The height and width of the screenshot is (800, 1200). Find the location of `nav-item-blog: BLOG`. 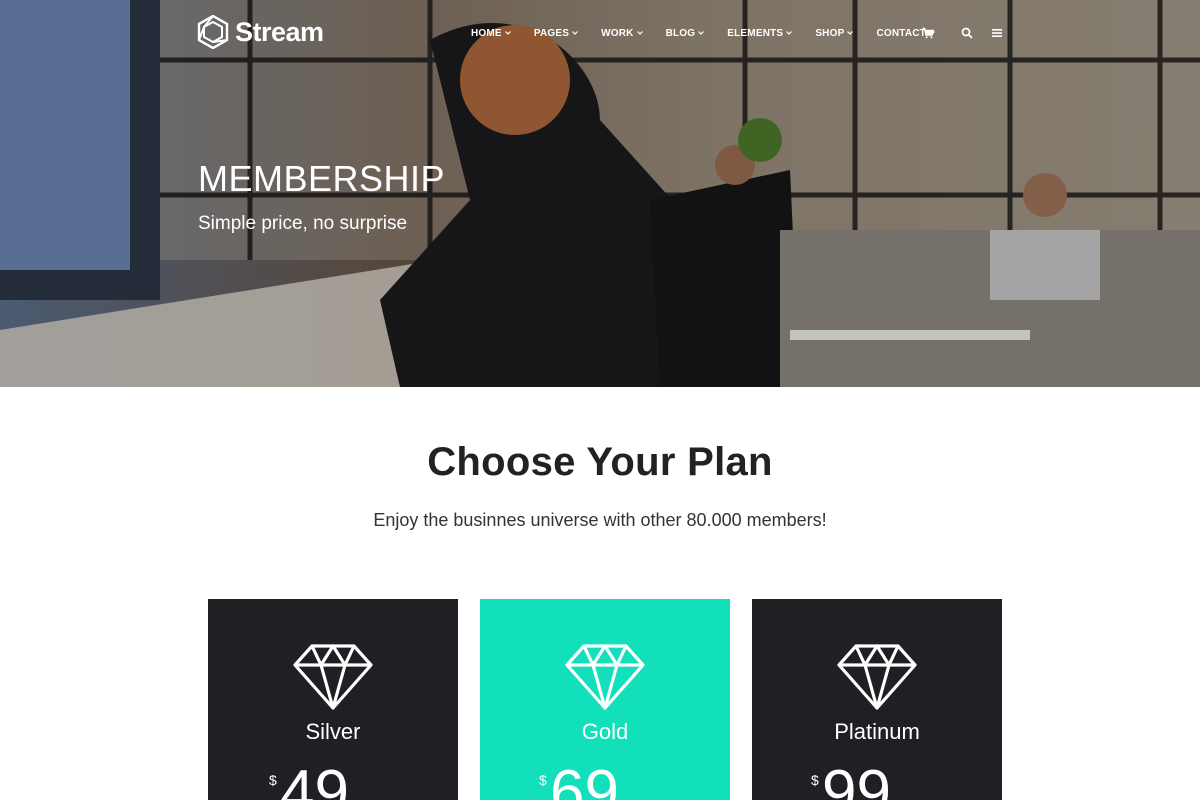

nav-item-blog: BLOG is located at coordinates (685, 33).